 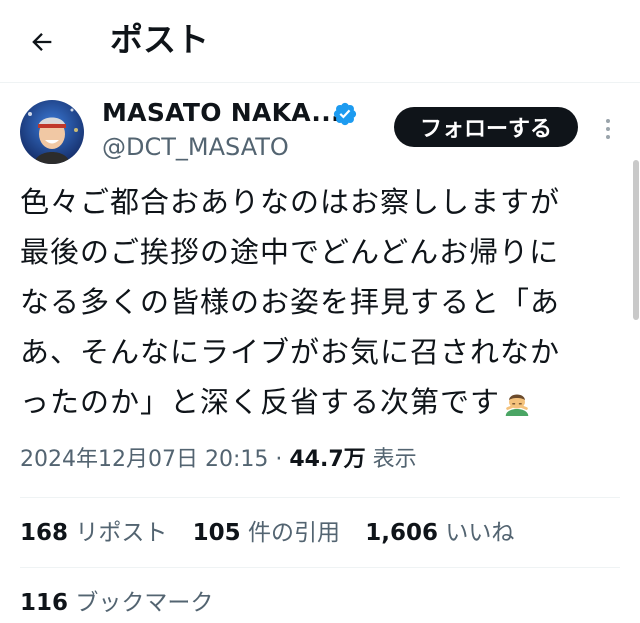 What do you see at coordinates (345, 114) in the screenshot?
I see `verified-badge-icon` at bounding box center [345, 114].